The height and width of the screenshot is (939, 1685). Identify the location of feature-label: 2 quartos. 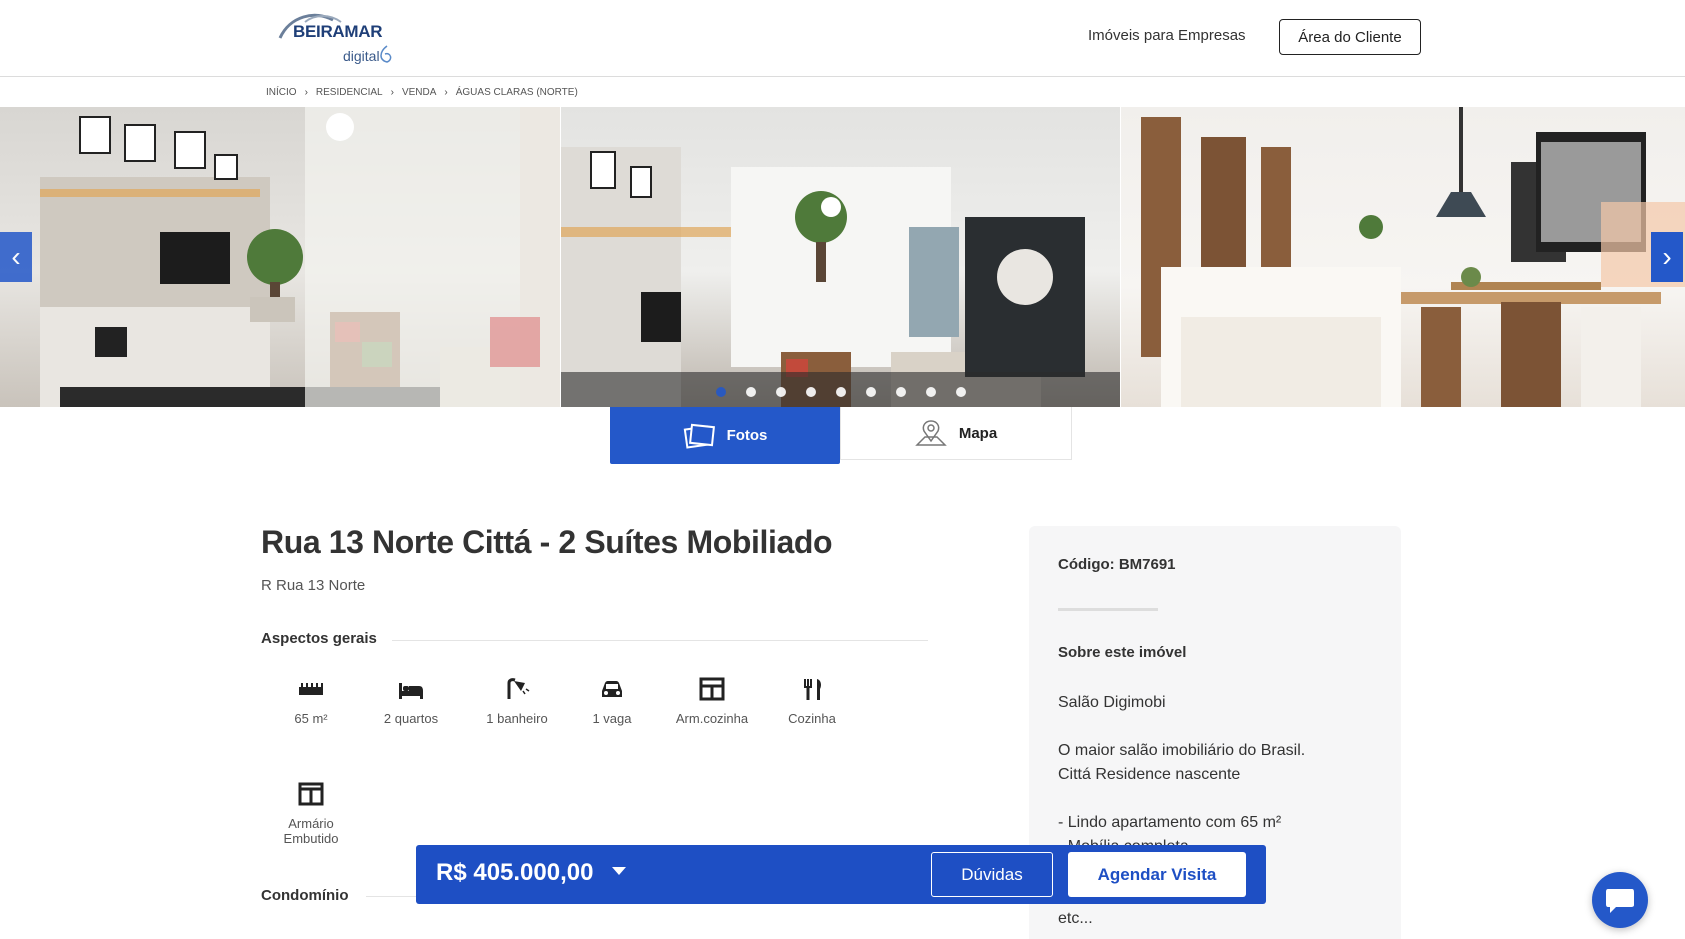
(411, 718).